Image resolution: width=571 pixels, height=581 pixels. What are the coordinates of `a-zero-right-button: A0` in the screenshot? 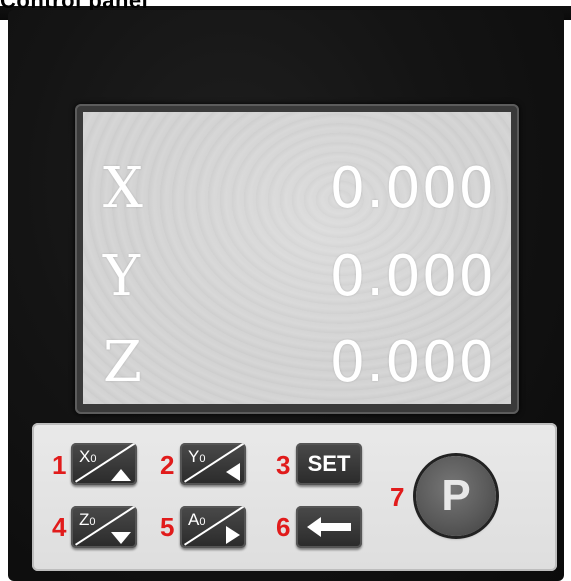 It's located at (213, 527).